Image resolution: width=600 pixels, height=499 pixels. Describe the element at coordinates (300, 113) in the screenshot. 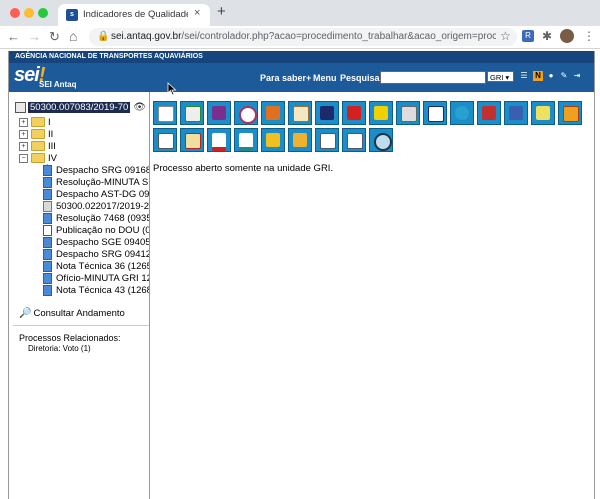

I see `send-email-icon` at that location.